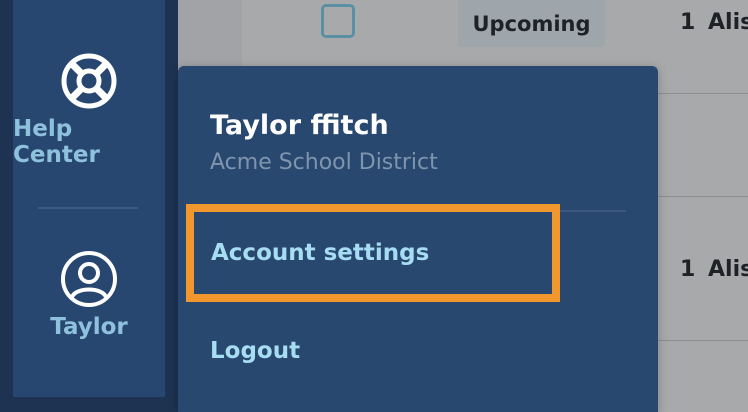 This screenshot has width=748, height=412. Describe the element at coordinates (89, 110) in the screenshot. I see `sidebar-item-help-center: Help Center` at that location.